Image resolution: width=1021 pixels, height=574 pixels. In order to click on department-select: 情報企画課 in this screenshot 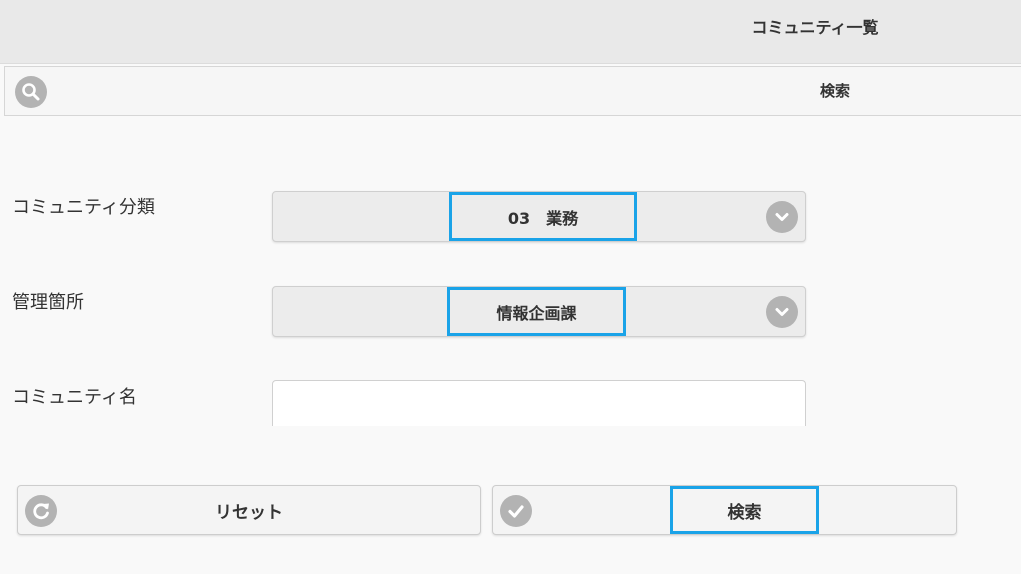, I will do `click(539, 311)`.